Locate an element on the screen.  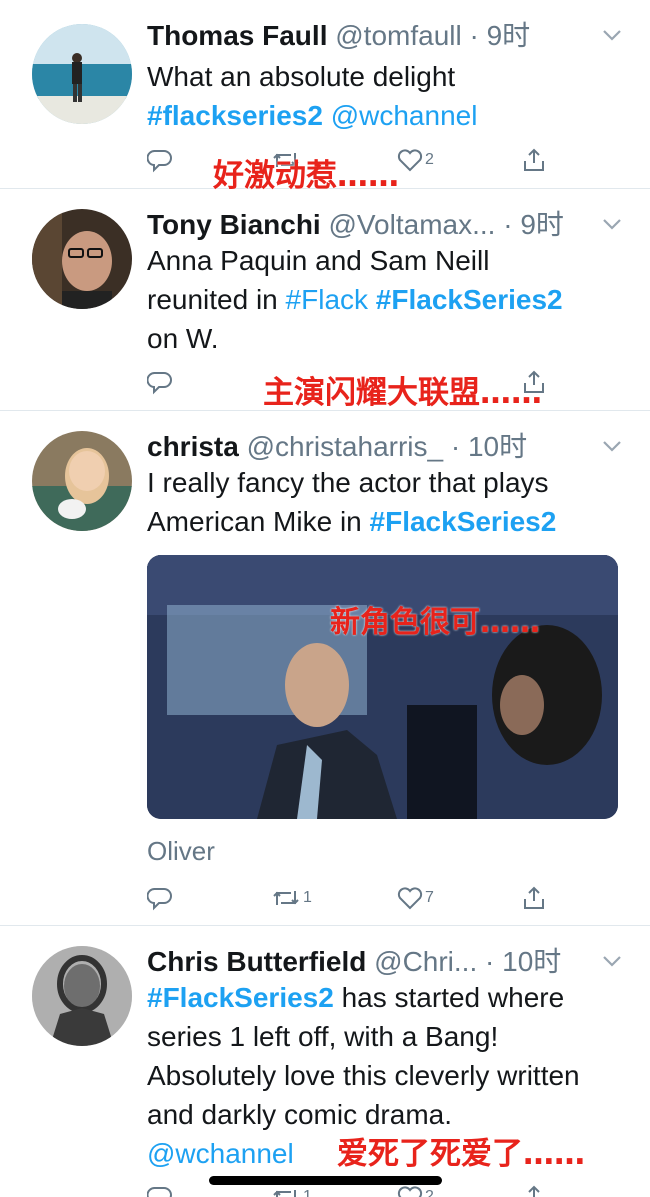
tweet-header: Tony Bianchi @Voltamax... · 9时 is located at coordinates (378, 225).